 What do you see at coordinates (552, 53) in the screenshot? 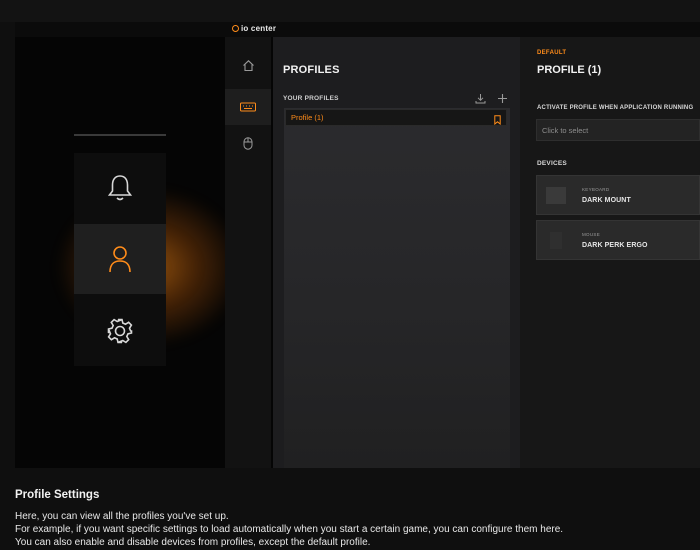
I see `default-tag: DEFAULT` at bounding box center [552, 53].